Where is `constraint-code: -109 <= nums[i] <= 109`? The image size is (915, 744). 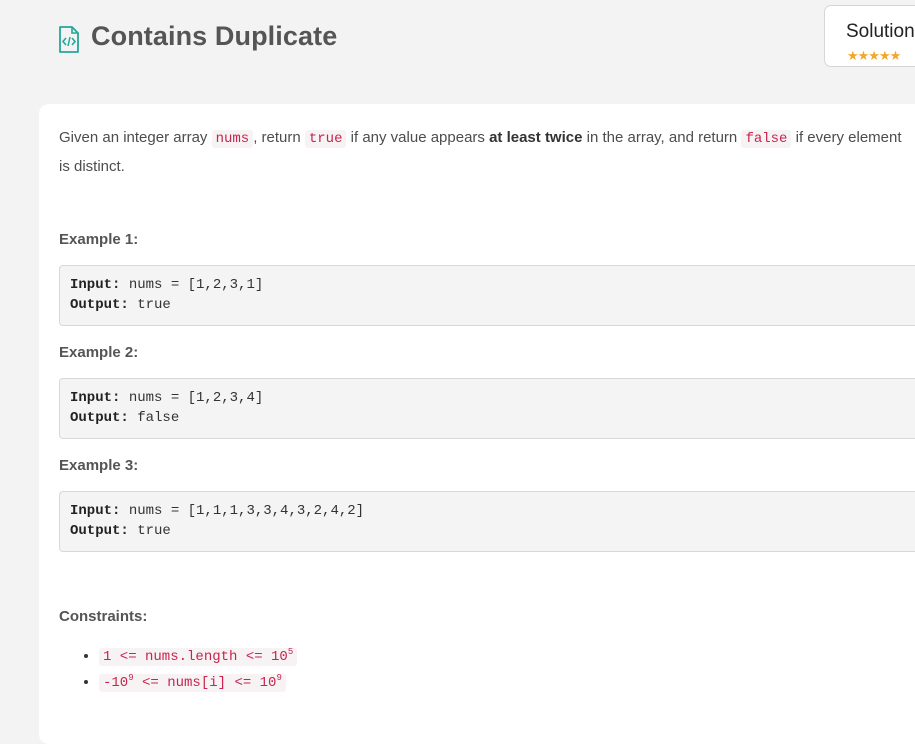 constraint-code: -109 <= nums[i] <= 109 is located at coordinates (192, 683).